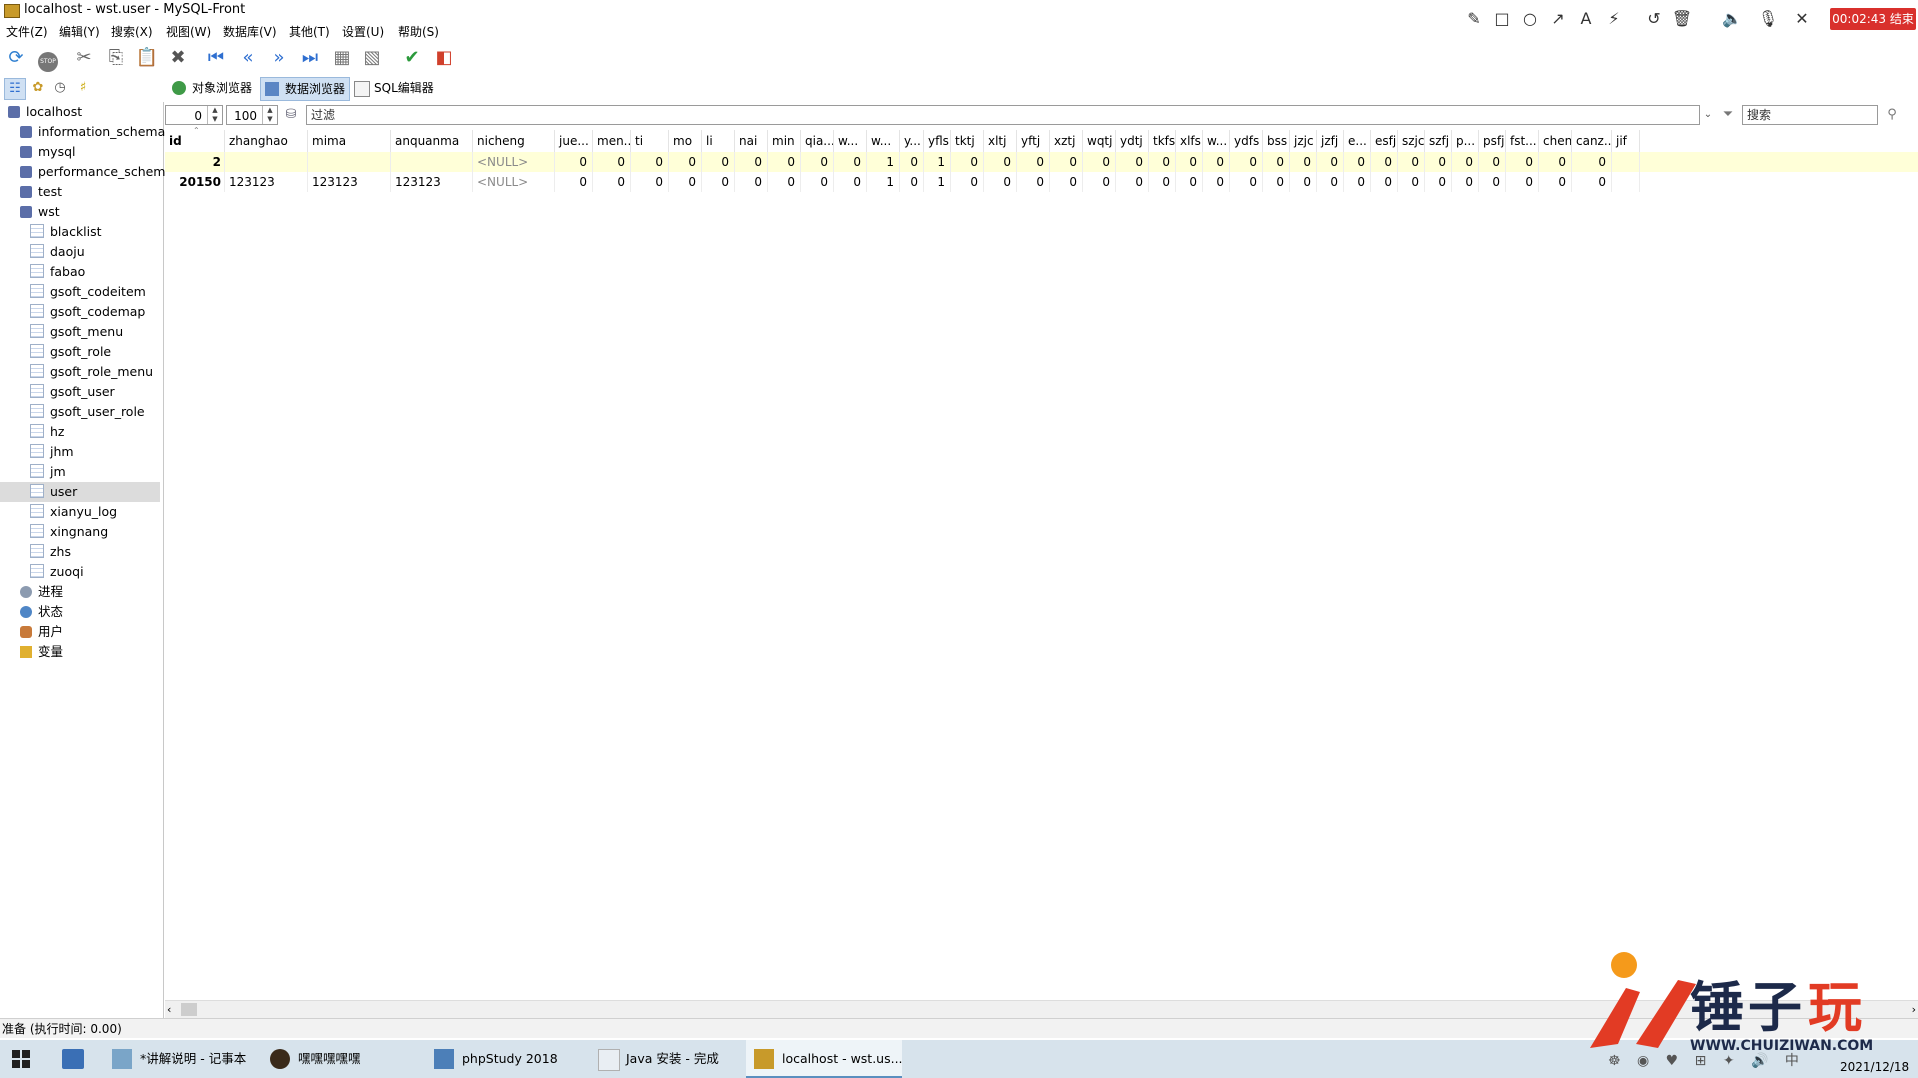 The height and width of the screenshot is (1078, 1918). Describe the element at coordinates (1708, 115) in the screenshot. I see `filter-dropdown-chevron-icon: ⌄` at that location.